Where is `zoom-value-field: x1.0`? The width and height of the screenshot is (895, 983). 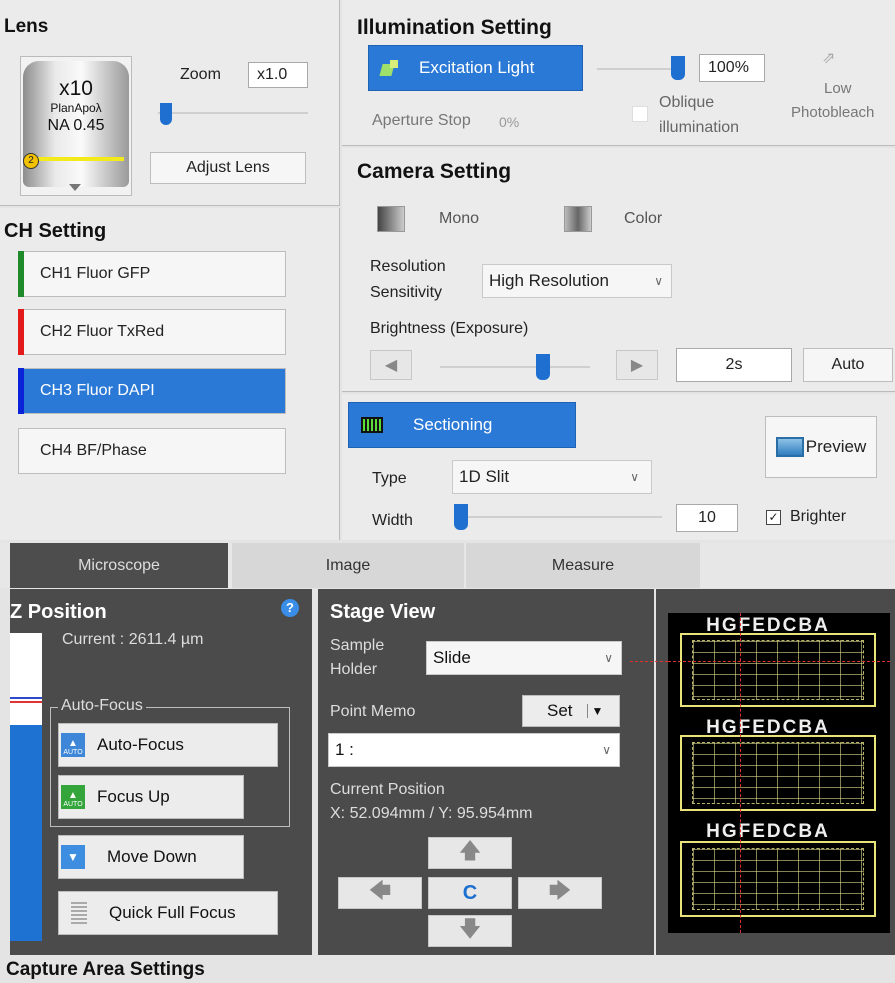 zoom-value-field: x1.0 is located at coordinates (278, 75).